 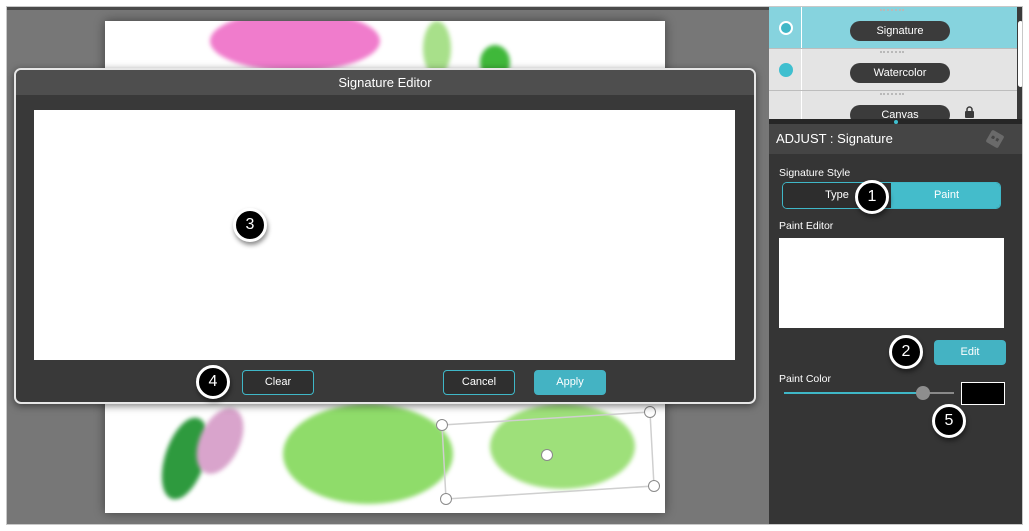 What do you see at coordinates (900, 73) in the screenshot?
I see `layer-name: Watercolor` at bounding box center [900, 73].